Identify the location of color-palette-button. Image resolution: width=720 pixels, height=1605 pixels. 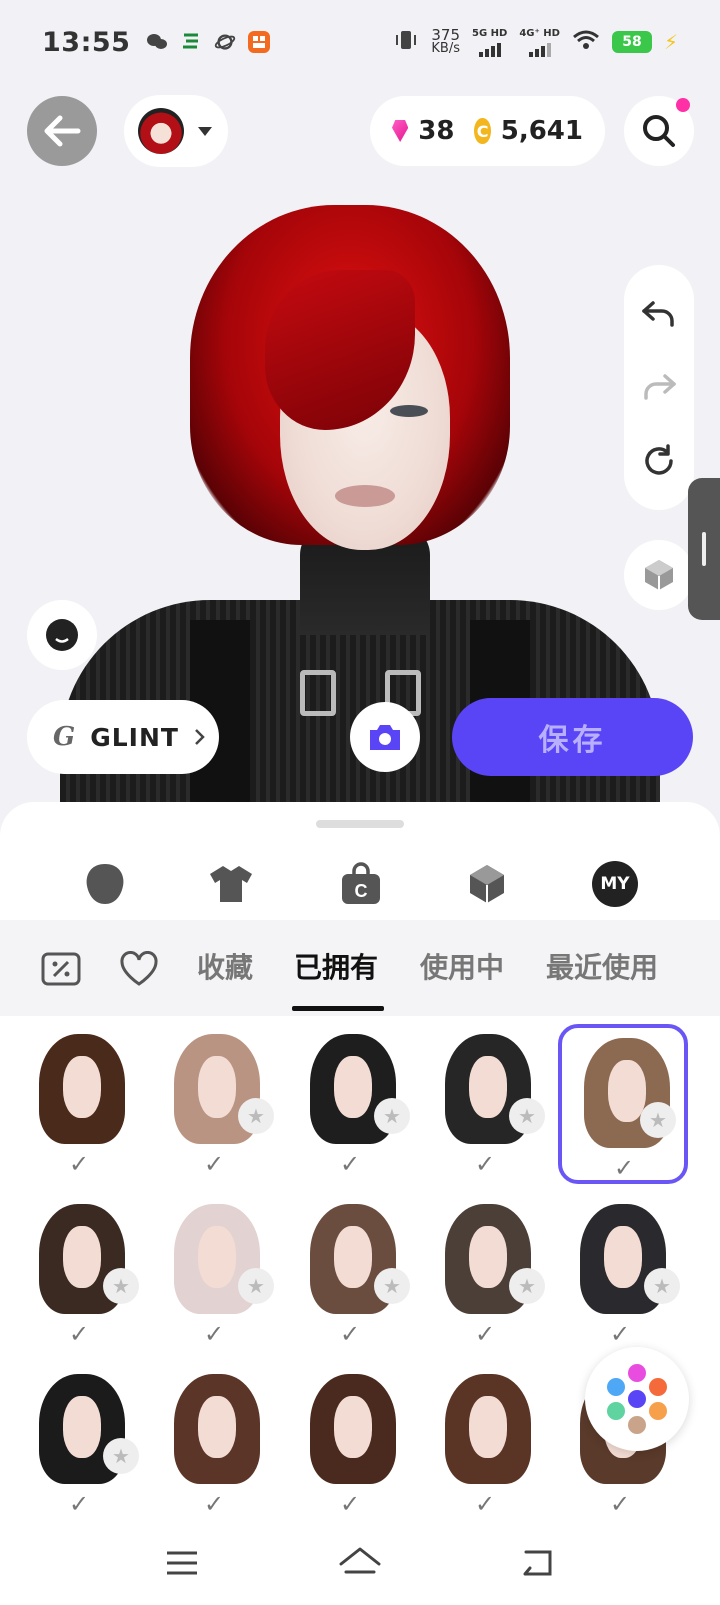
(637, 1399).